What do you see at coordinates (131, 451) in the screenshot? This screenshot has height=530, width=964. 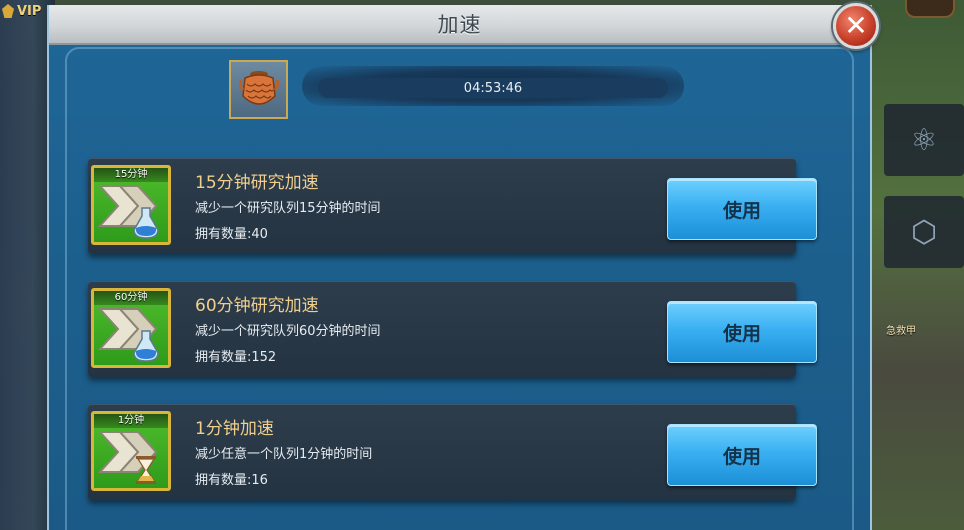 I see `general-speedup-icon: 1分钟` at bounding box center [131, 451].